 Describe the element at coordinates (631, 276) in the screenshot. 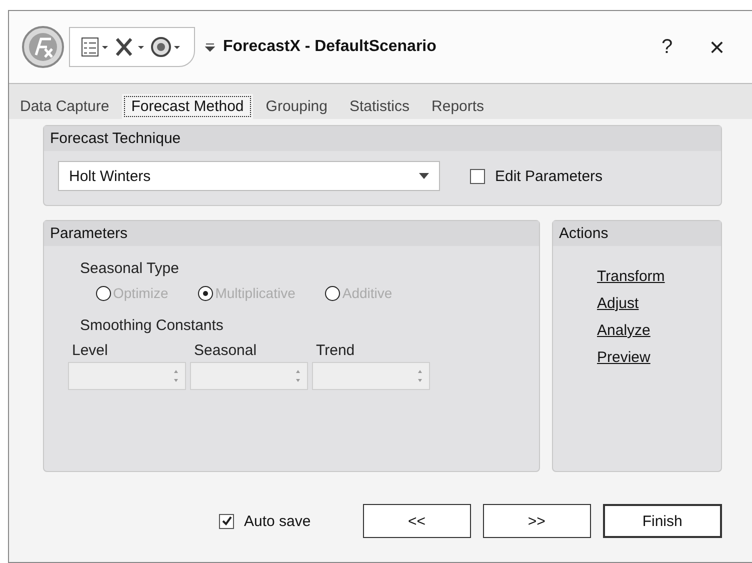

I see `action-link: Transform` at that location.